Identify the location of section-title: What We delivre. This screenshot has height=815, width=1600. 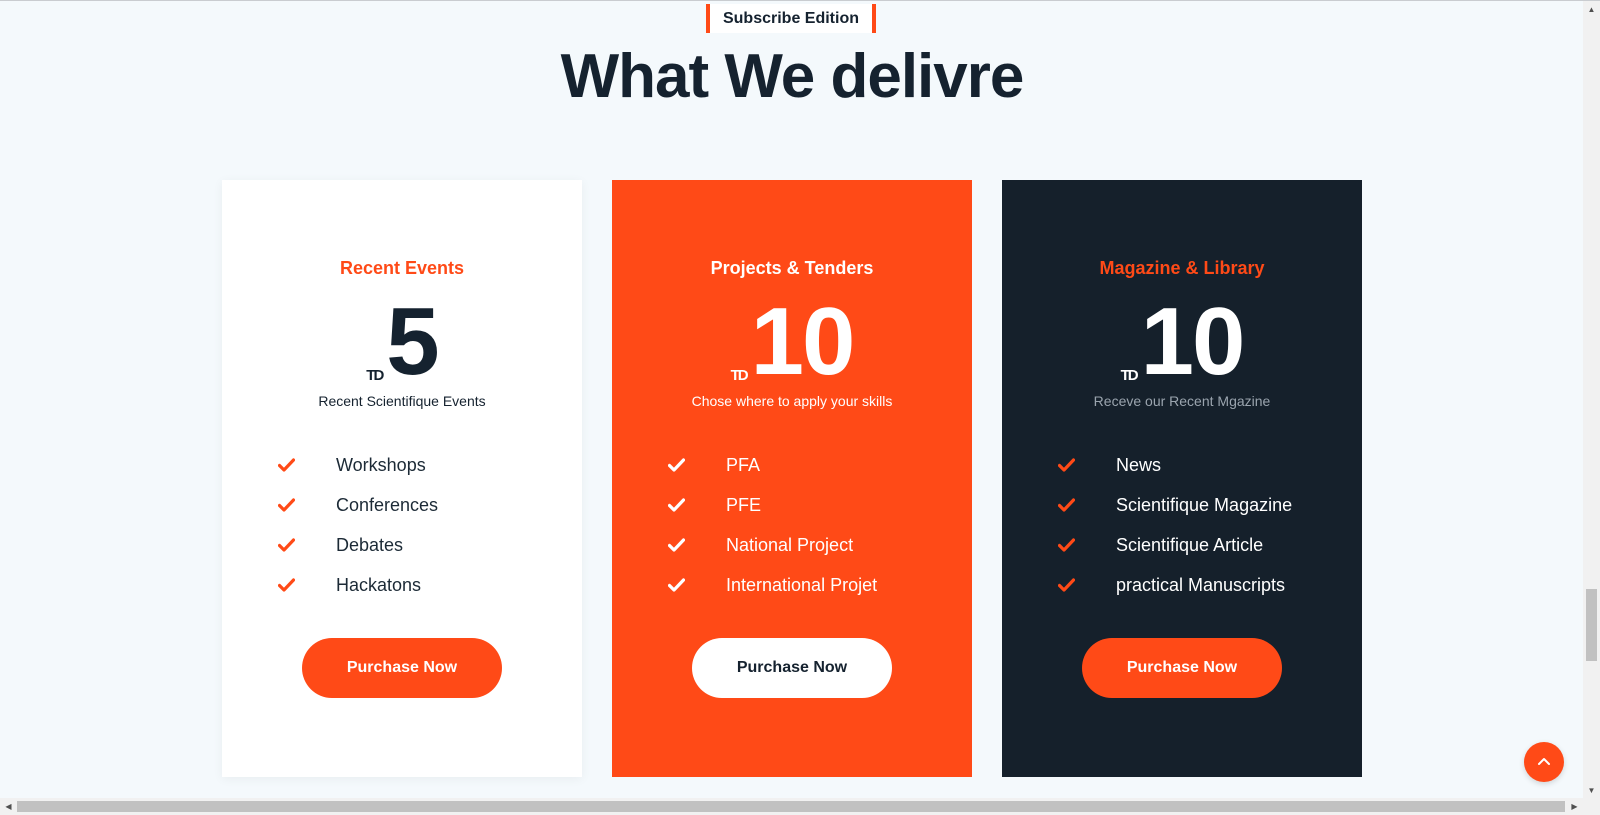
(792, 76).